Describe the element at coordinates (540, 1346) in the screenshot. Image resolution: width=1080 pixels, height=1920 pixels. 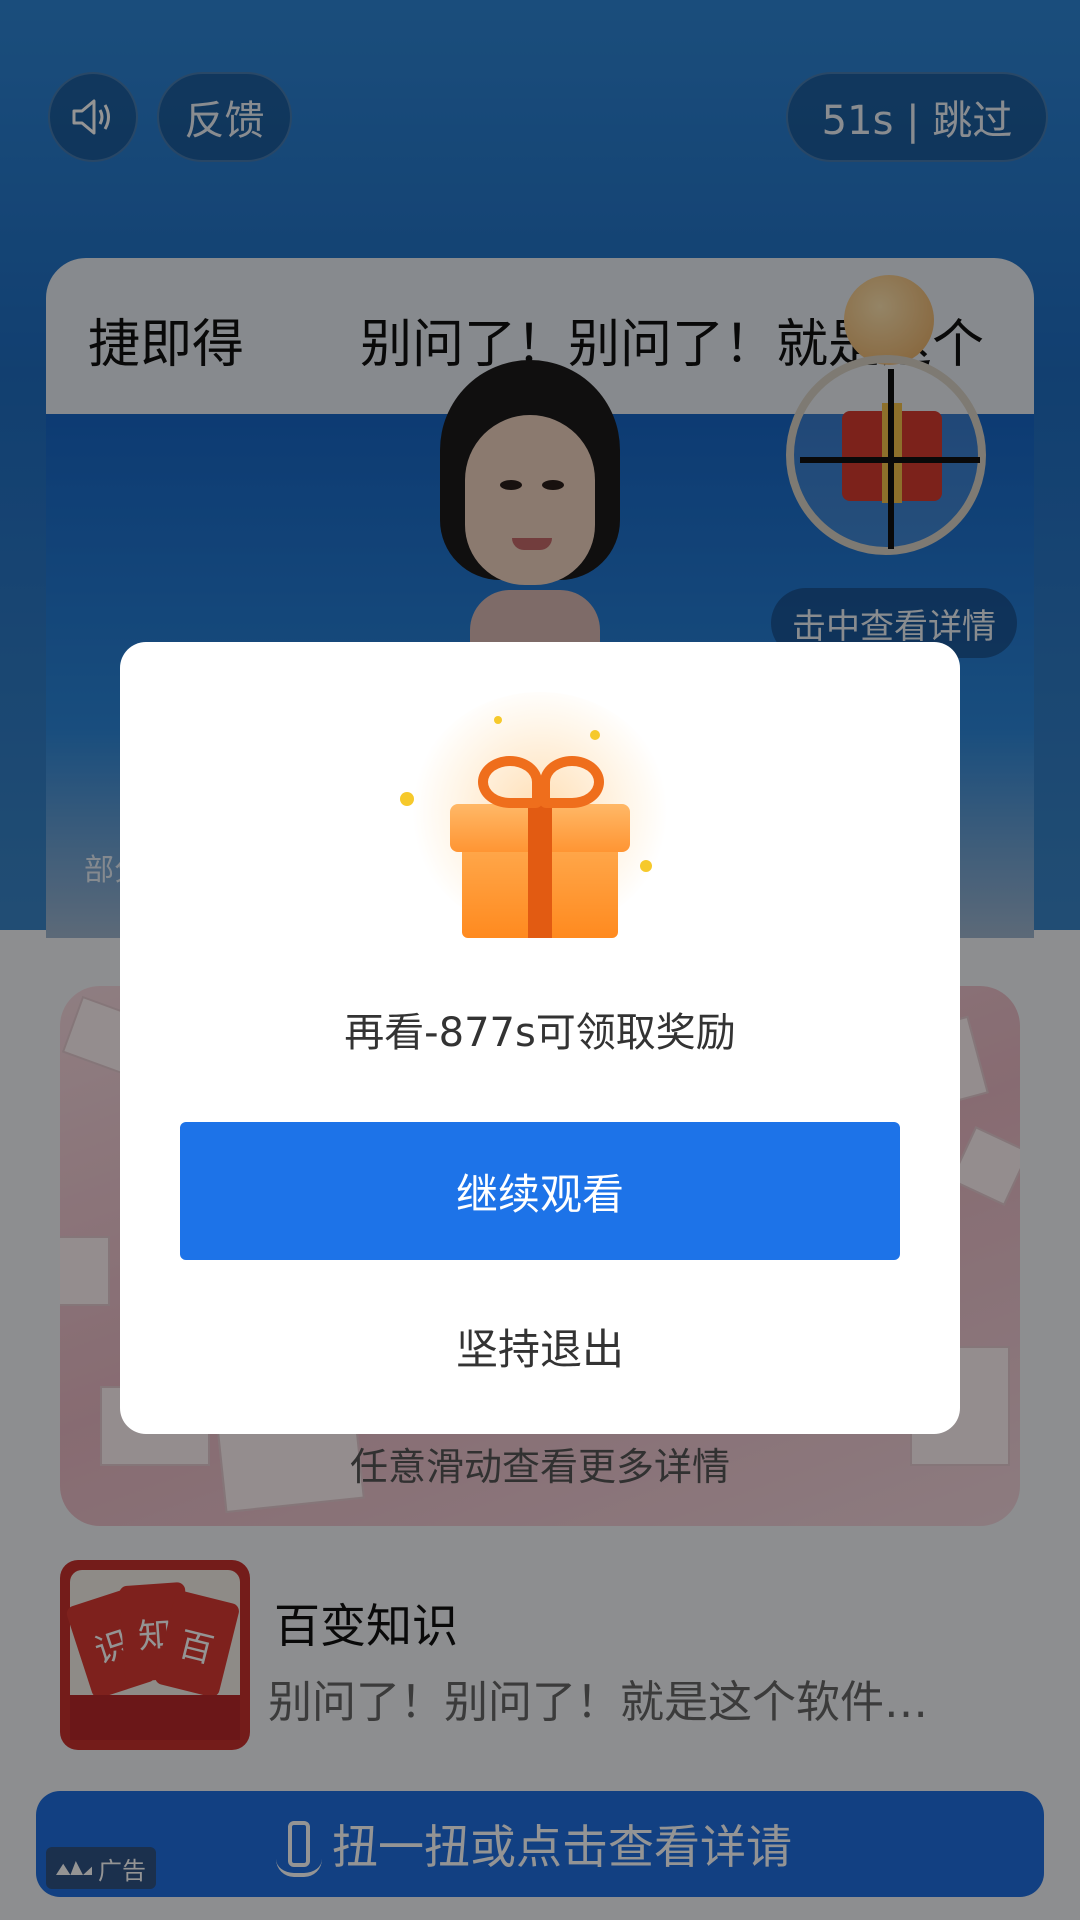
I see `insist-exit-button: 坚持退出` at that location.